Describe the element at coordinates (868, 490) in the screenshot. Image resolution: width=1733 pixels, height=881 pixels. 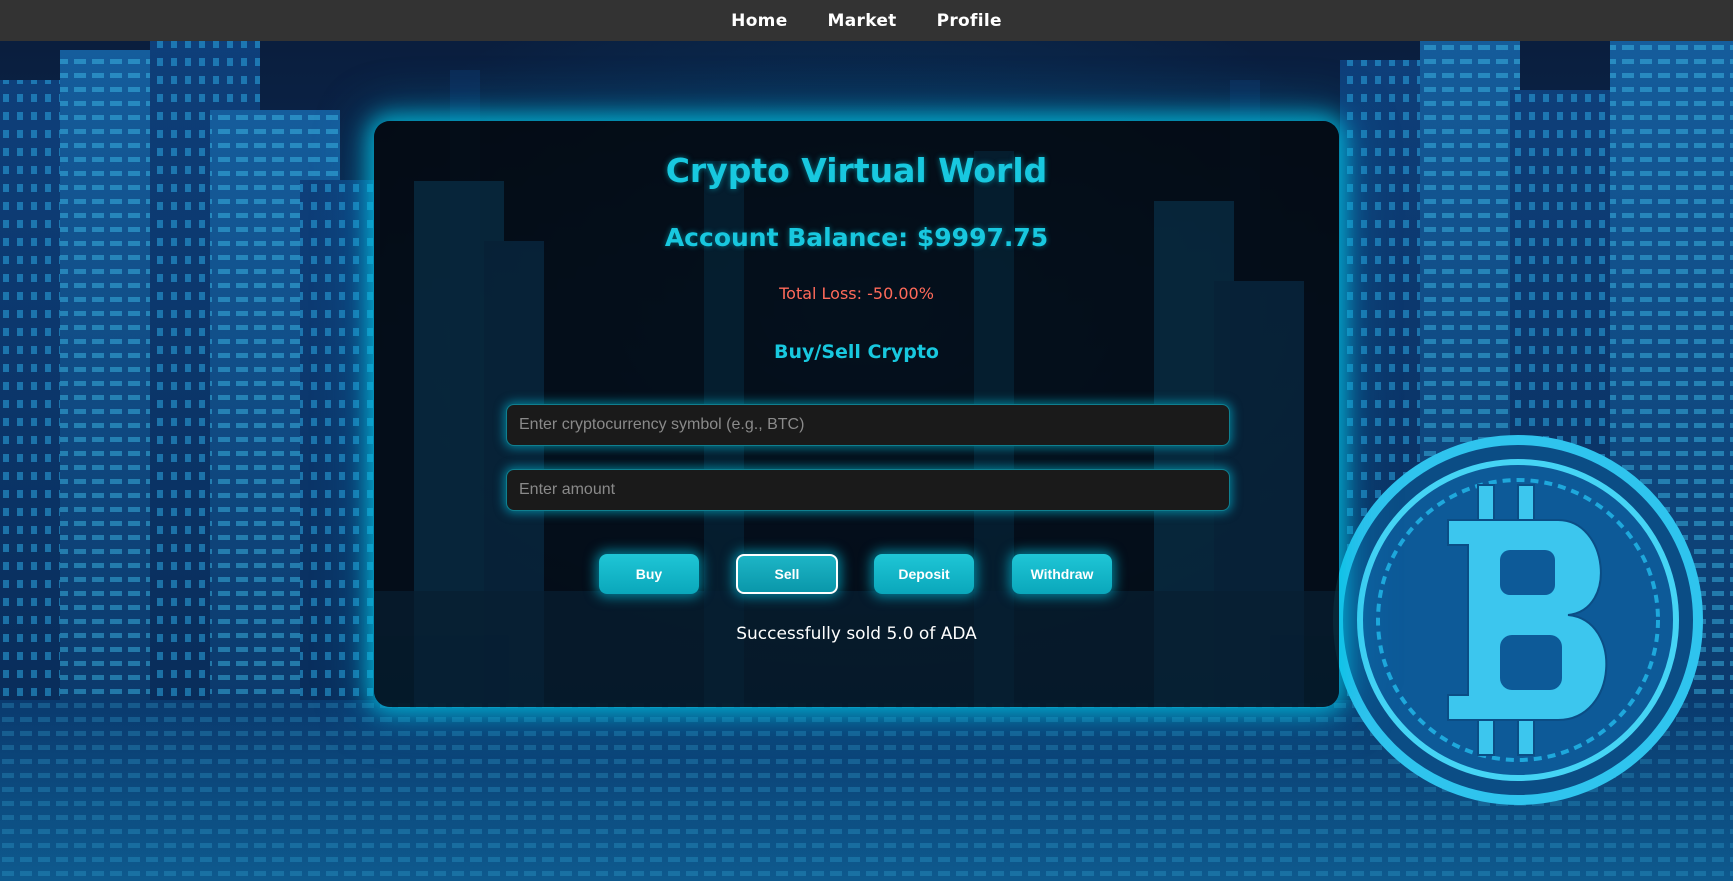
I see `amount-input` at that location.